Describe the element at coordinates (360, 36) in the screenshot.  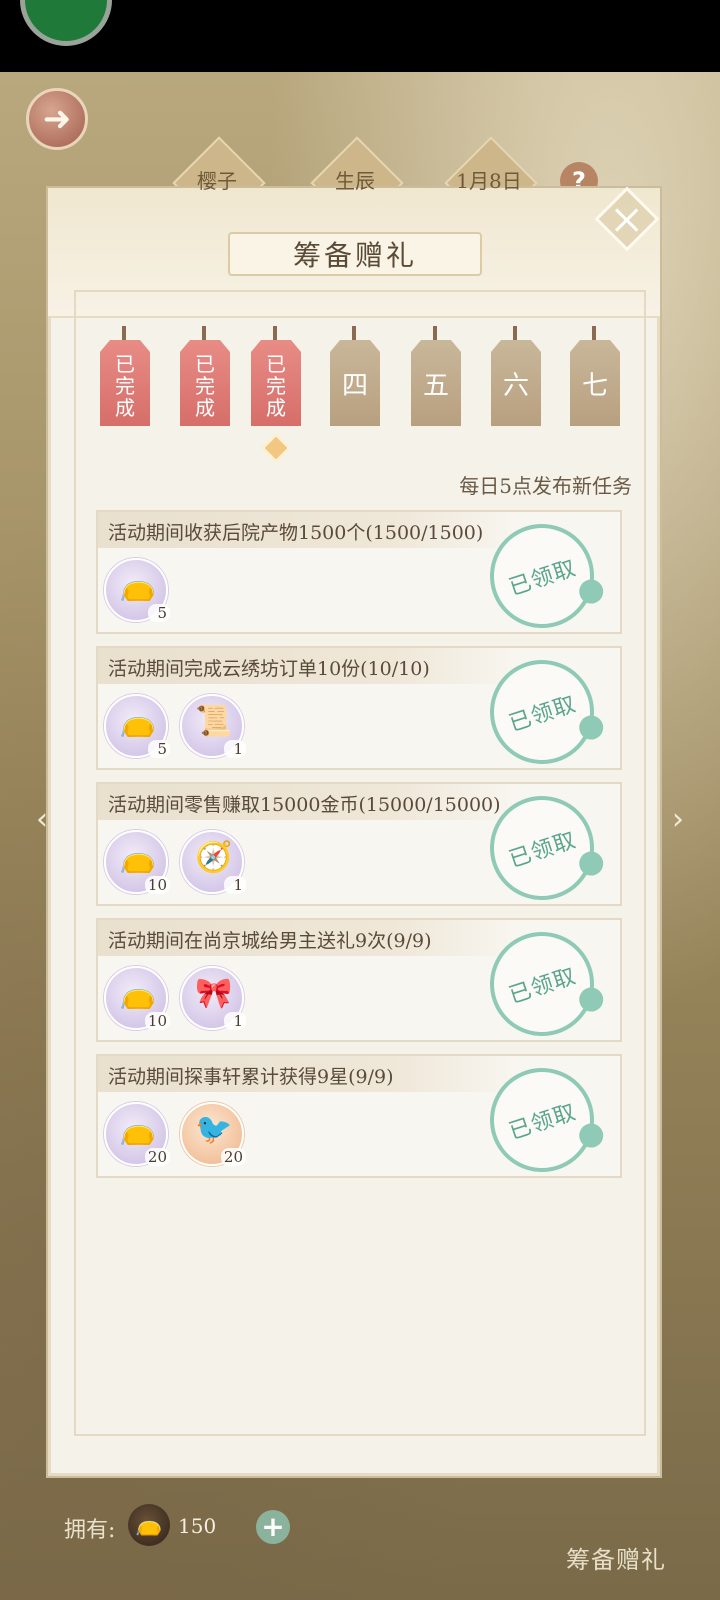
I see `top-black-bar` at that location.